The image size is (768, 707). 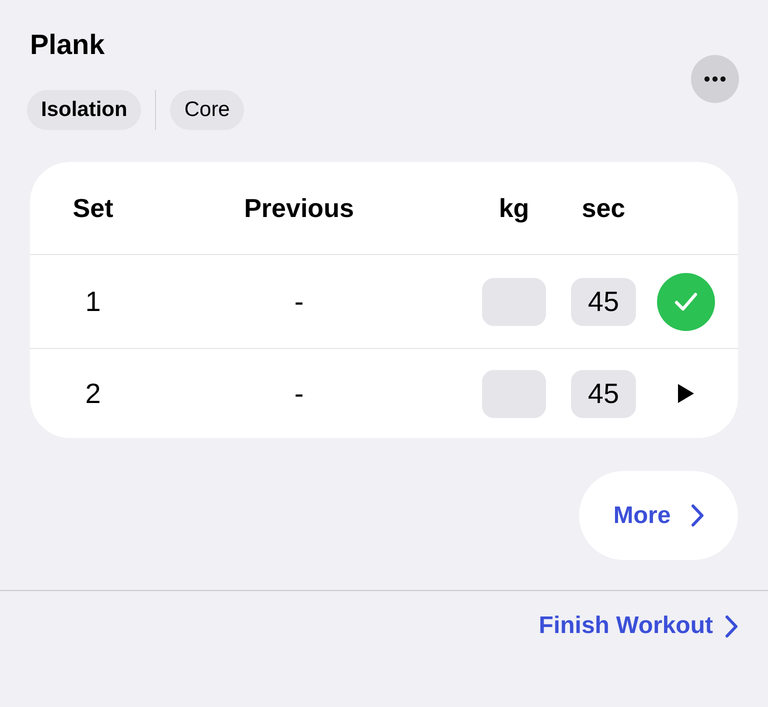 I want to click on weight-column-header: kg, so click(x=514, y=208).